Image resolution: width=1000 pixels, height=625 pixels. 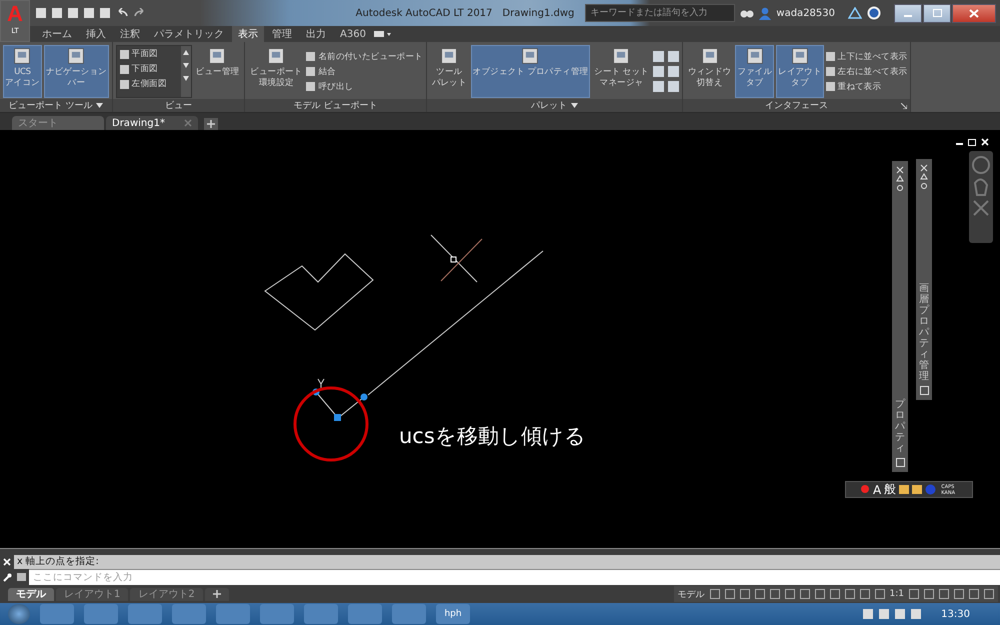 What do you see at coordinates (621, 71) in the screenshot?
I see `ribbon-tool-button: シート セット マネージャ` at bounding box center [621, 71].